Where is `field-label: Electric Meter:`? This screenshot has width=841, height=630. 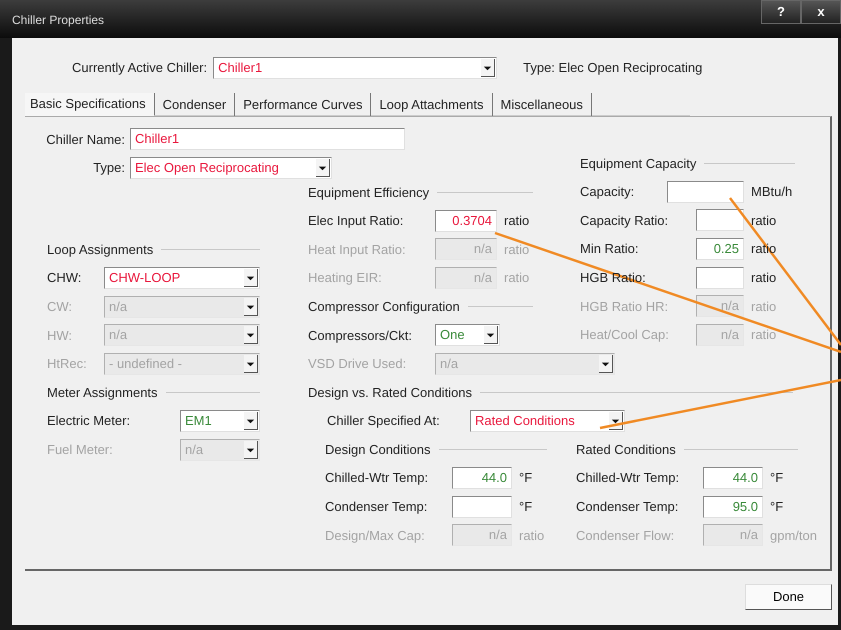 field-label: Electric Meter: is located at coordinates (89, 421).